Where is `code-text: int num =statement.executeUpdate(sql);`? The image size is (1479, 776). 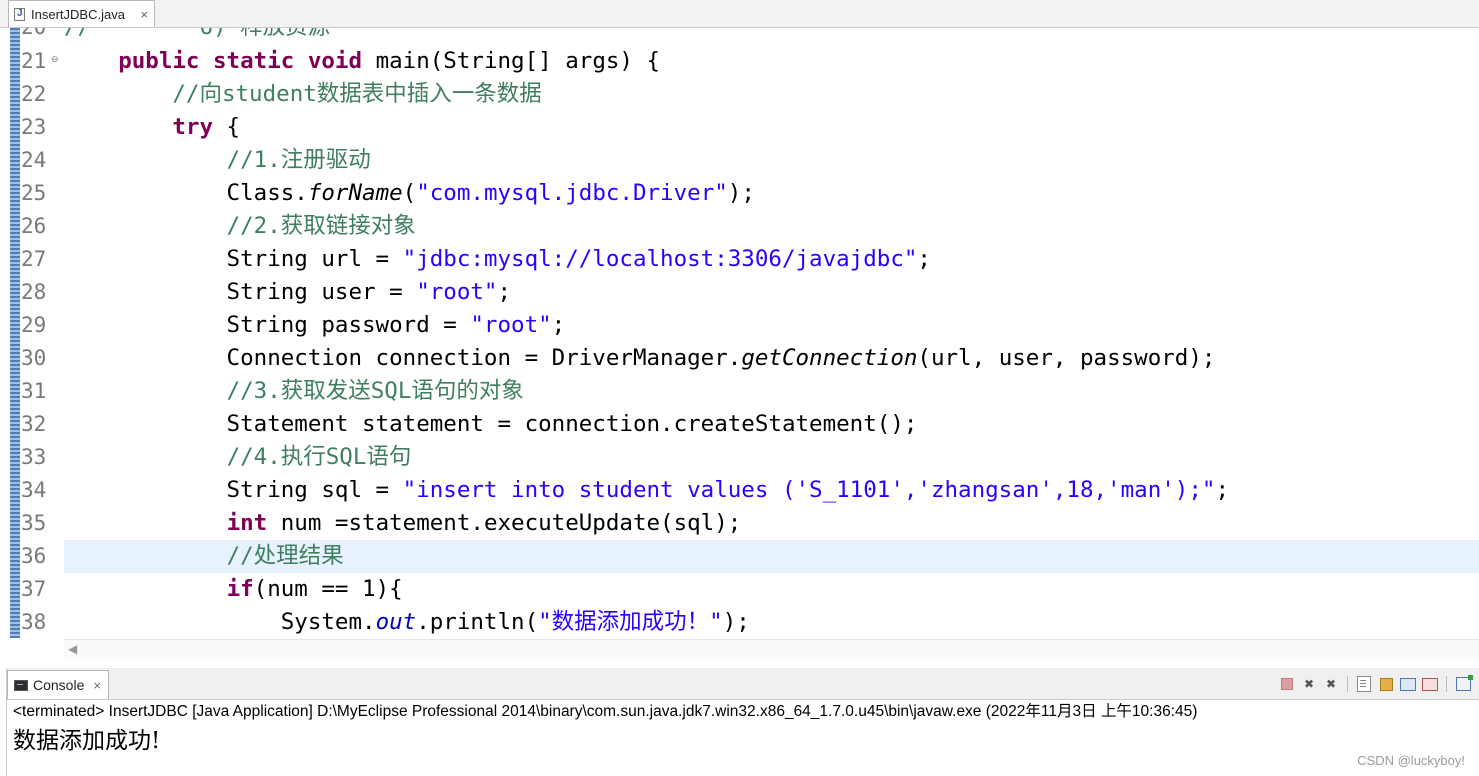
code-text: int num =statement.executeUpdate(sql); is located at coordinates (403, 523).